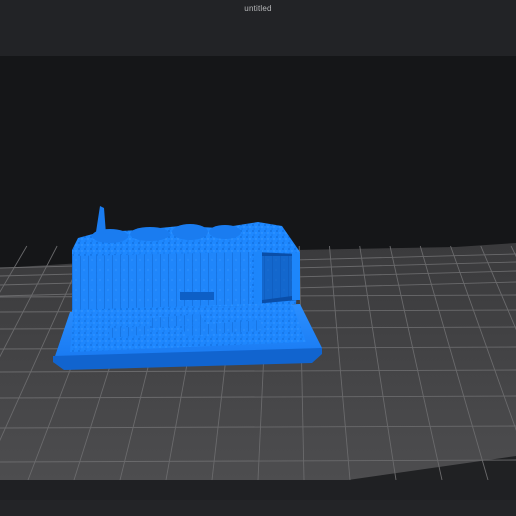 The height and width of the screenshot is (516, 516). Describe the element at coordinates (258, 8) in the screenshot. I see `window-title: untitled` at that location.